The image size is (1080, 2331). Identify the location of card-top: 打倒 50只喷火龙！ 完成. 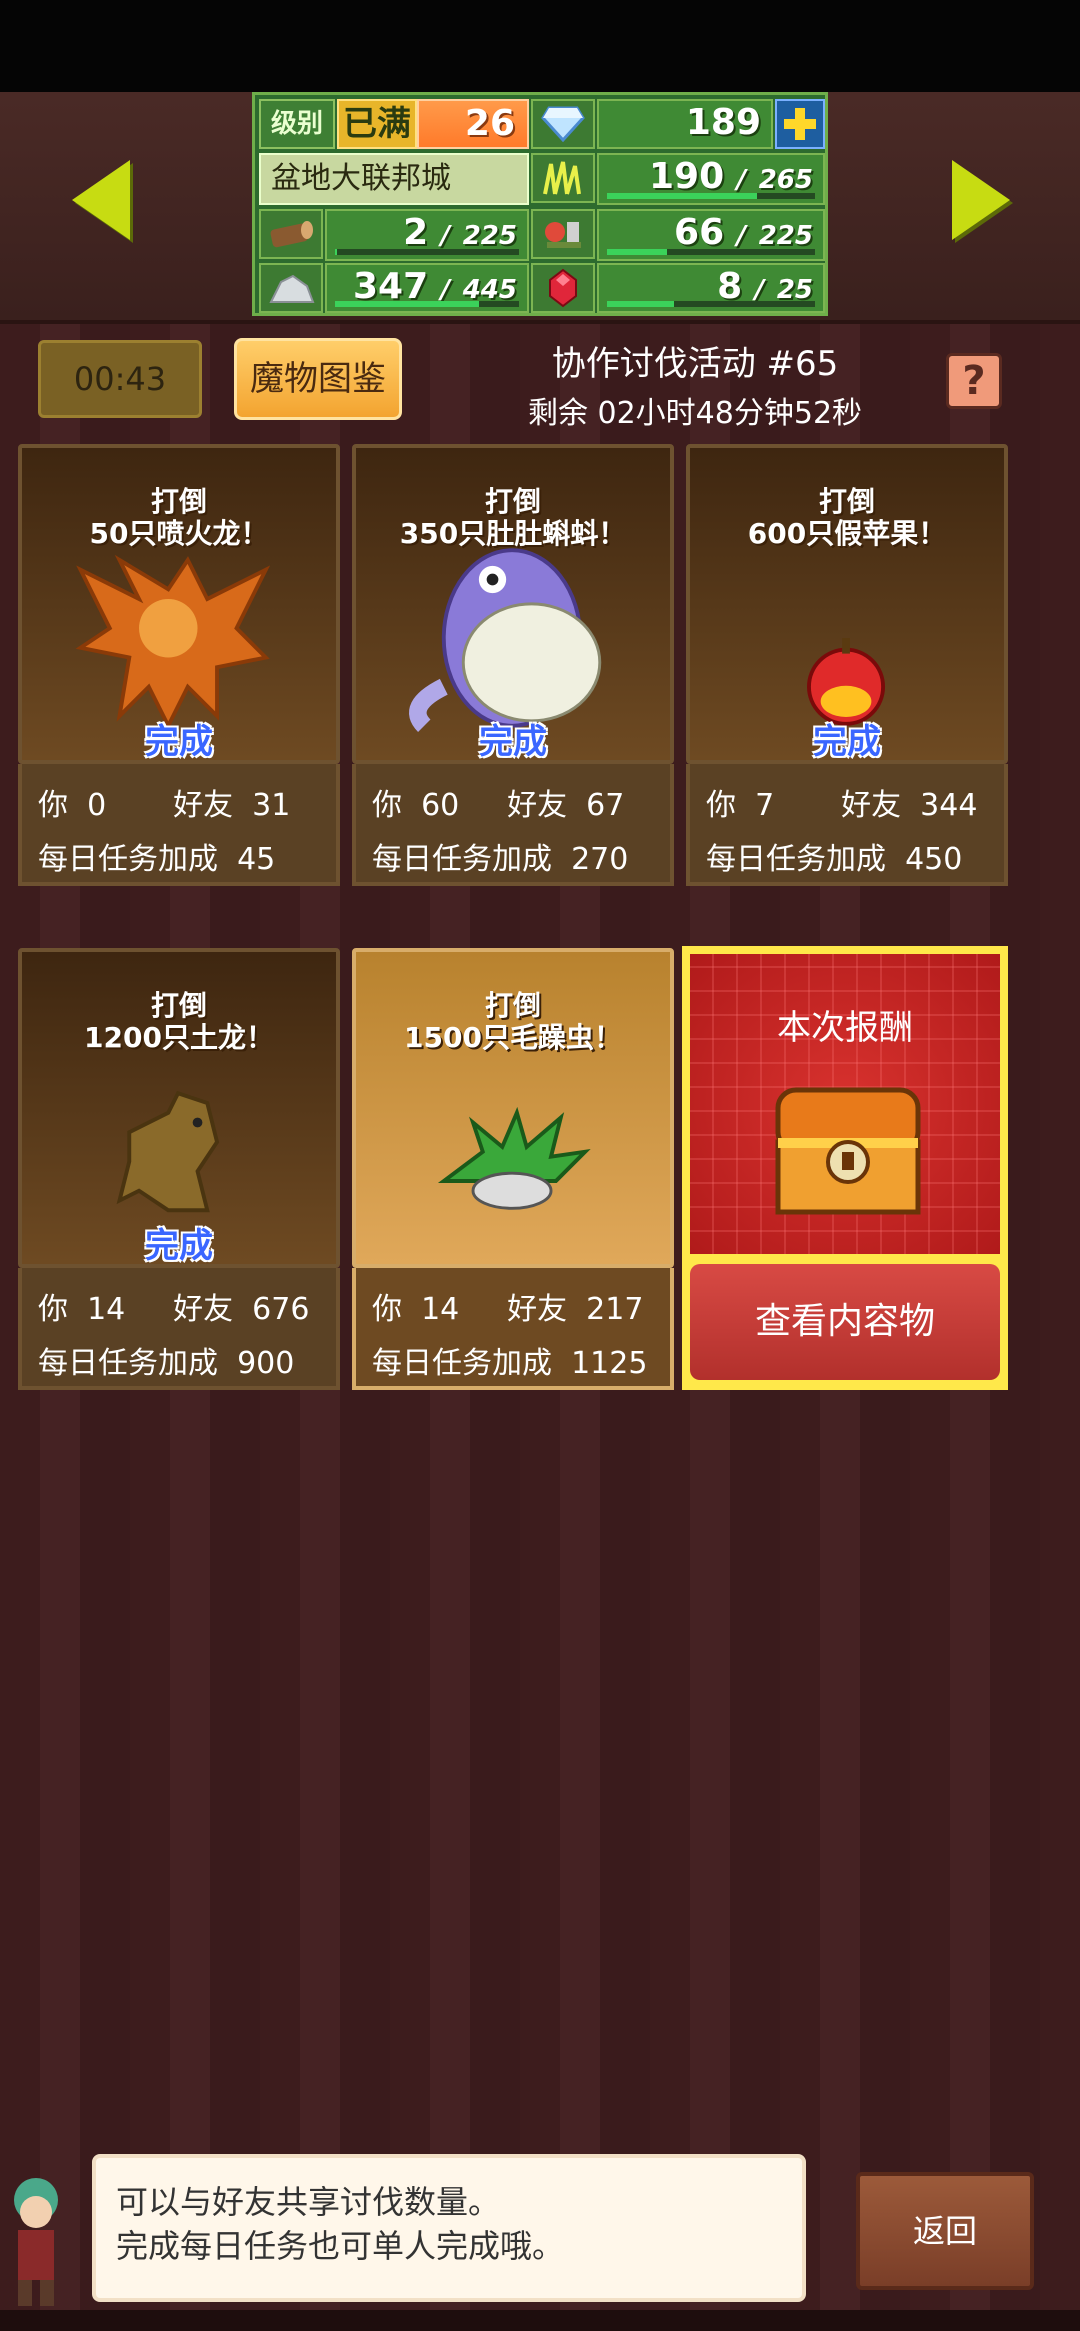
(179, 604).